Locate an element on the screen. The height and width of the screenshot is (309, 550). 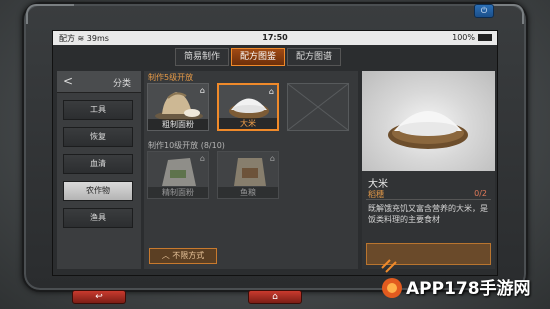
tab-bar: 简易制作 配方图鉴 配方图谱 is located at coordinates (259, 57).